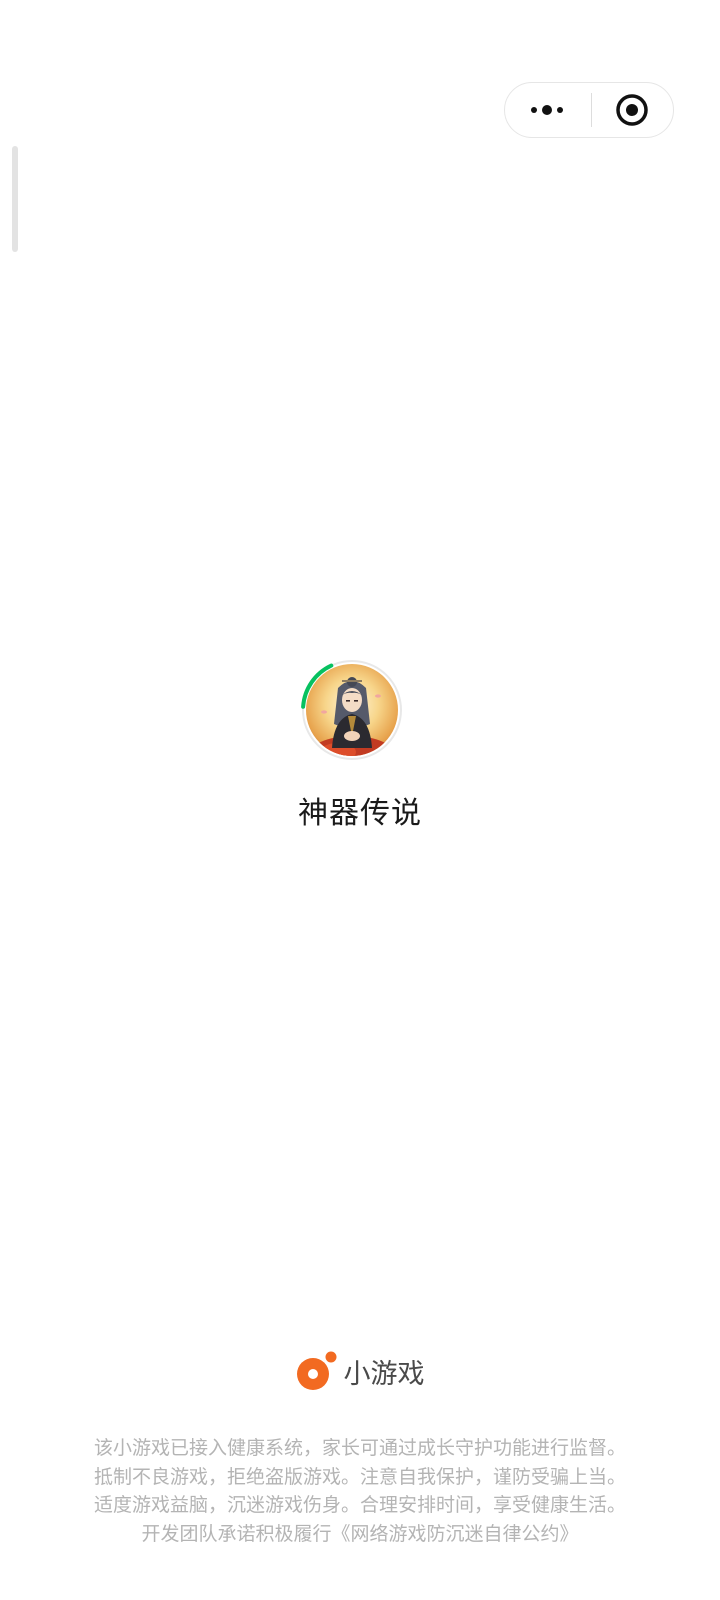 The height and width of the screenshot is (1600, 720). I want to click on brand-label: 小游戏, so click(384, 1374).